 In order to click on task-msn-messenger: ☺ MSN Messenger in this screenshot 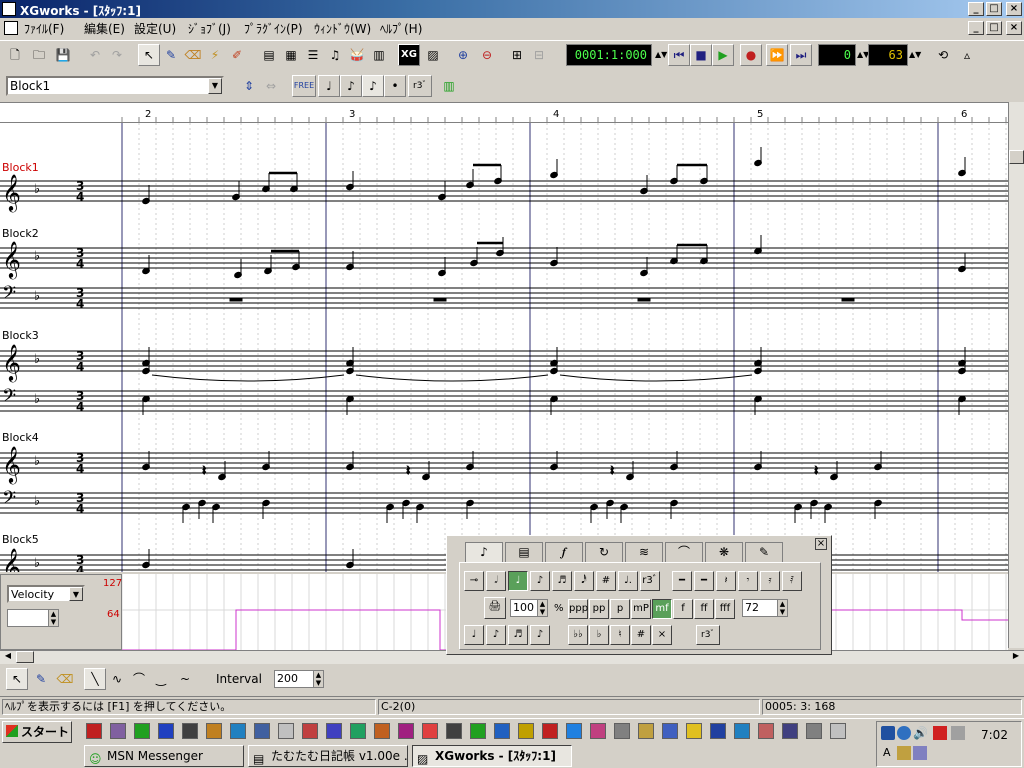, I will do `click(164, 756)`.